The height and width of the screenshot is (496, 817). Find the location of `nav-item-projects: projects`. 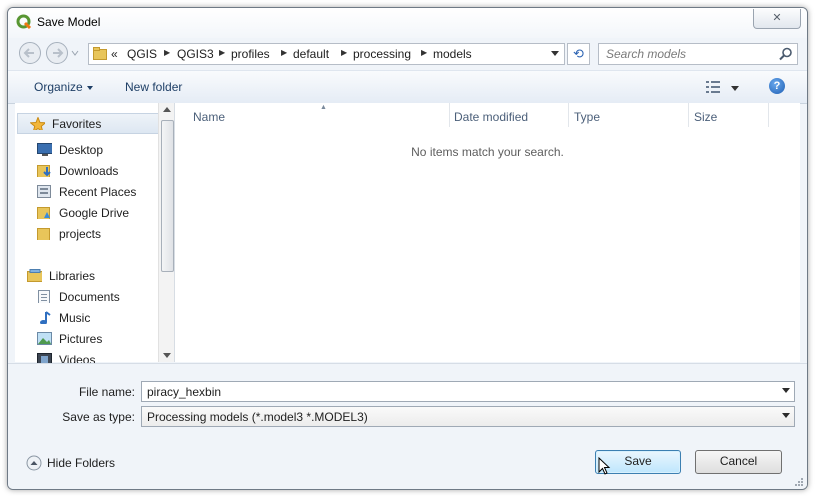

nav-item-projects: projects is located at coordinates (90, 234).